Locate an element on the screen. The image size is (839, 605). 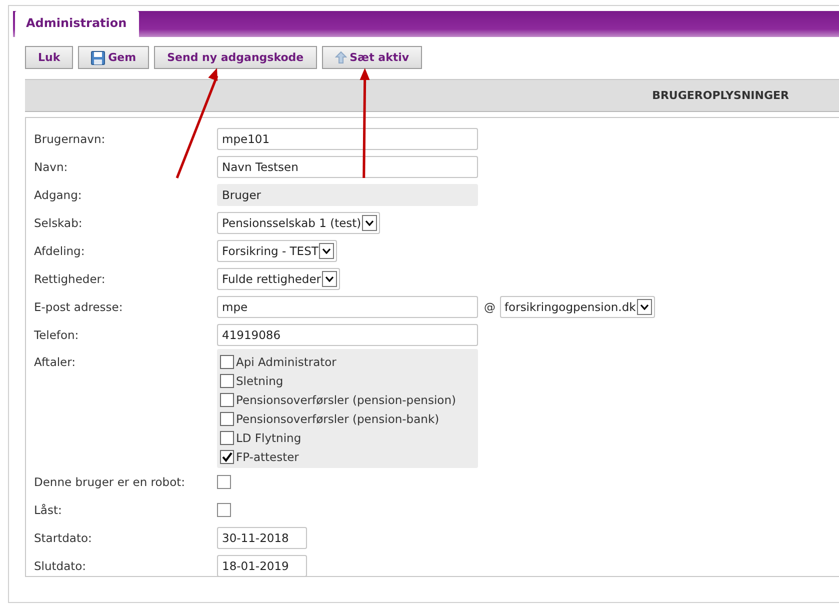
checkbox-label: Sletning is located at coordinates (260, 381).